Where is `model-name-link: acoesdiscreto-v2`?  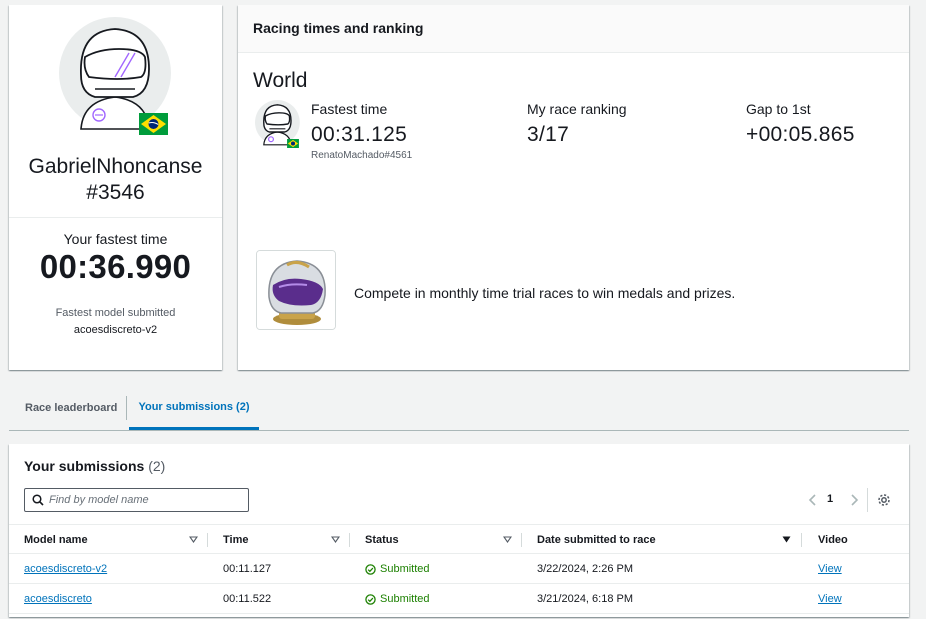 model-name-link: acoesdiscreto-v2 is located at coordinates (65, 569).